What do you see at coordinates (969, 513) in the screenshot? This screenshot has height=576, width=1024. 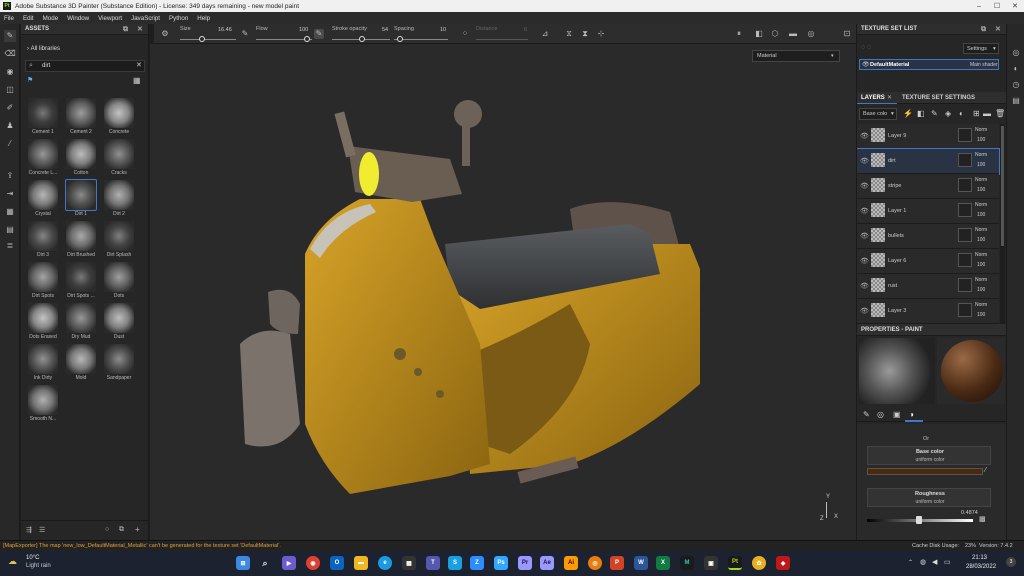 I see `roughness-value: 0.4874` at bounding box center [969, 513].